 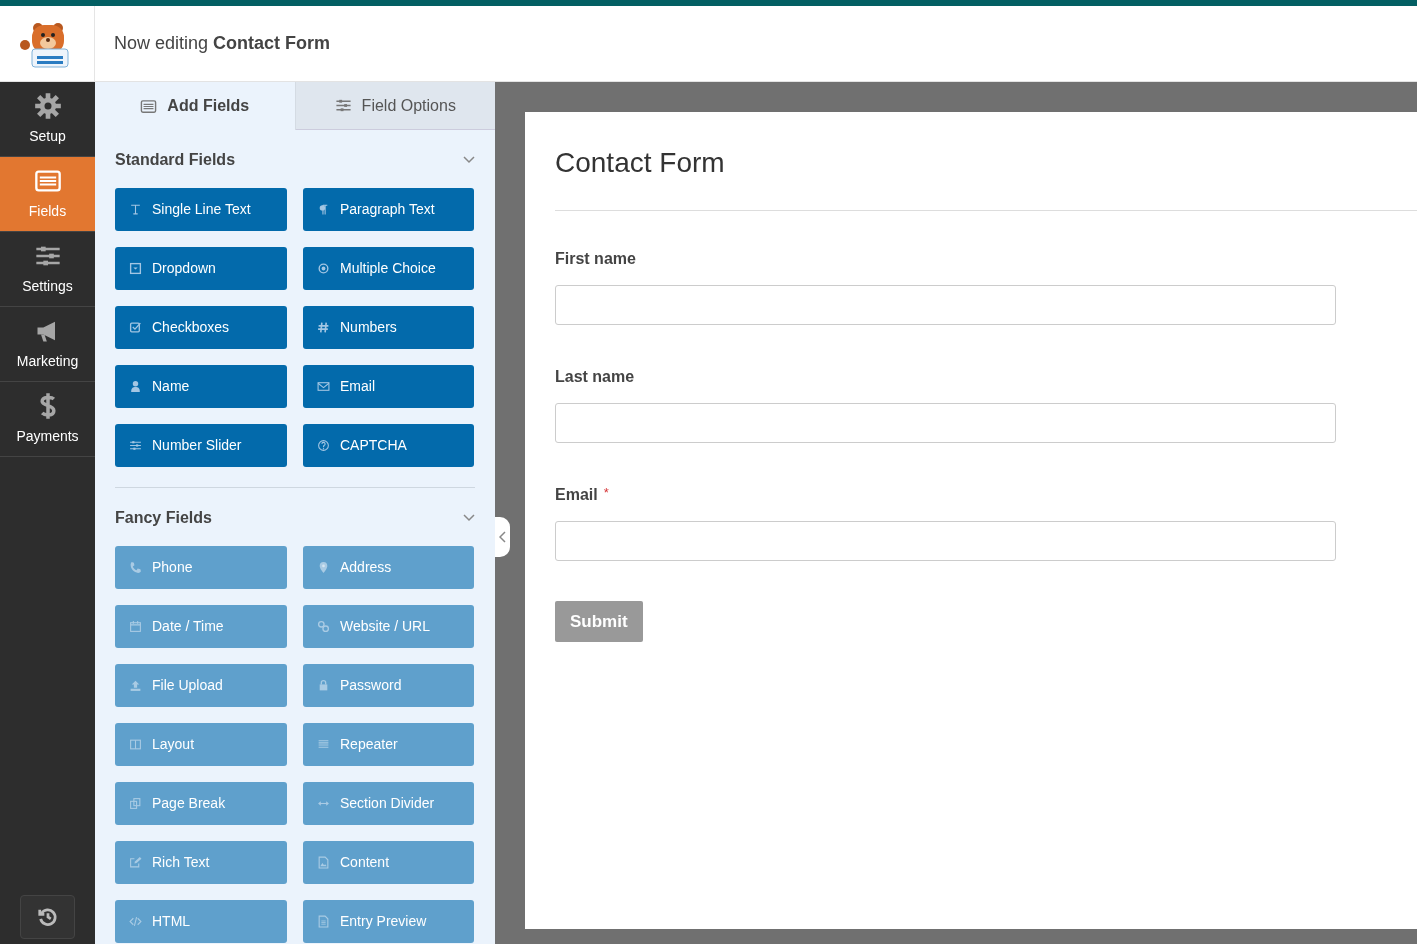 What do you see at coordinates (388, 268) in the screenshot?
I see `add-field-button: Multiple Choice` at bounding box center [388, 268].